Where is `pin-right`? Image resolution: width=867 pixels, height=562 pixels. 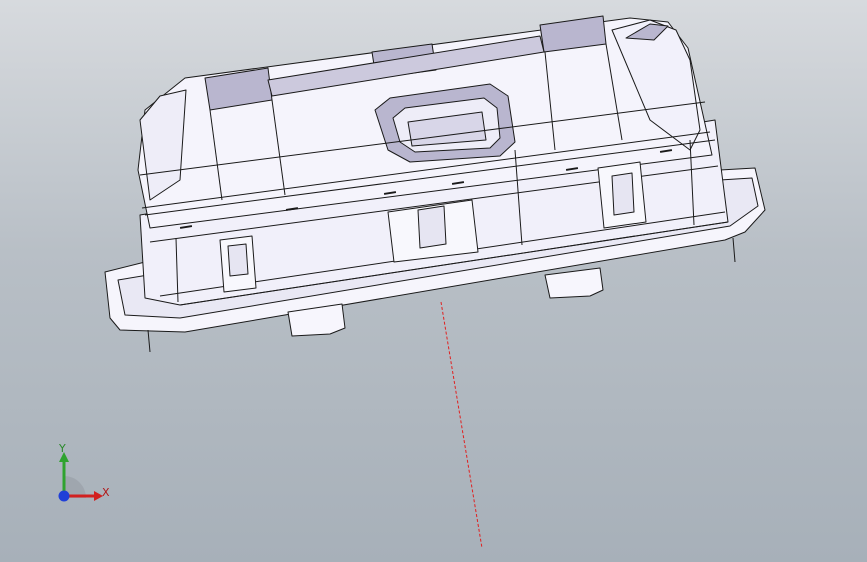 pin-right is located at coordinates (734, 250).